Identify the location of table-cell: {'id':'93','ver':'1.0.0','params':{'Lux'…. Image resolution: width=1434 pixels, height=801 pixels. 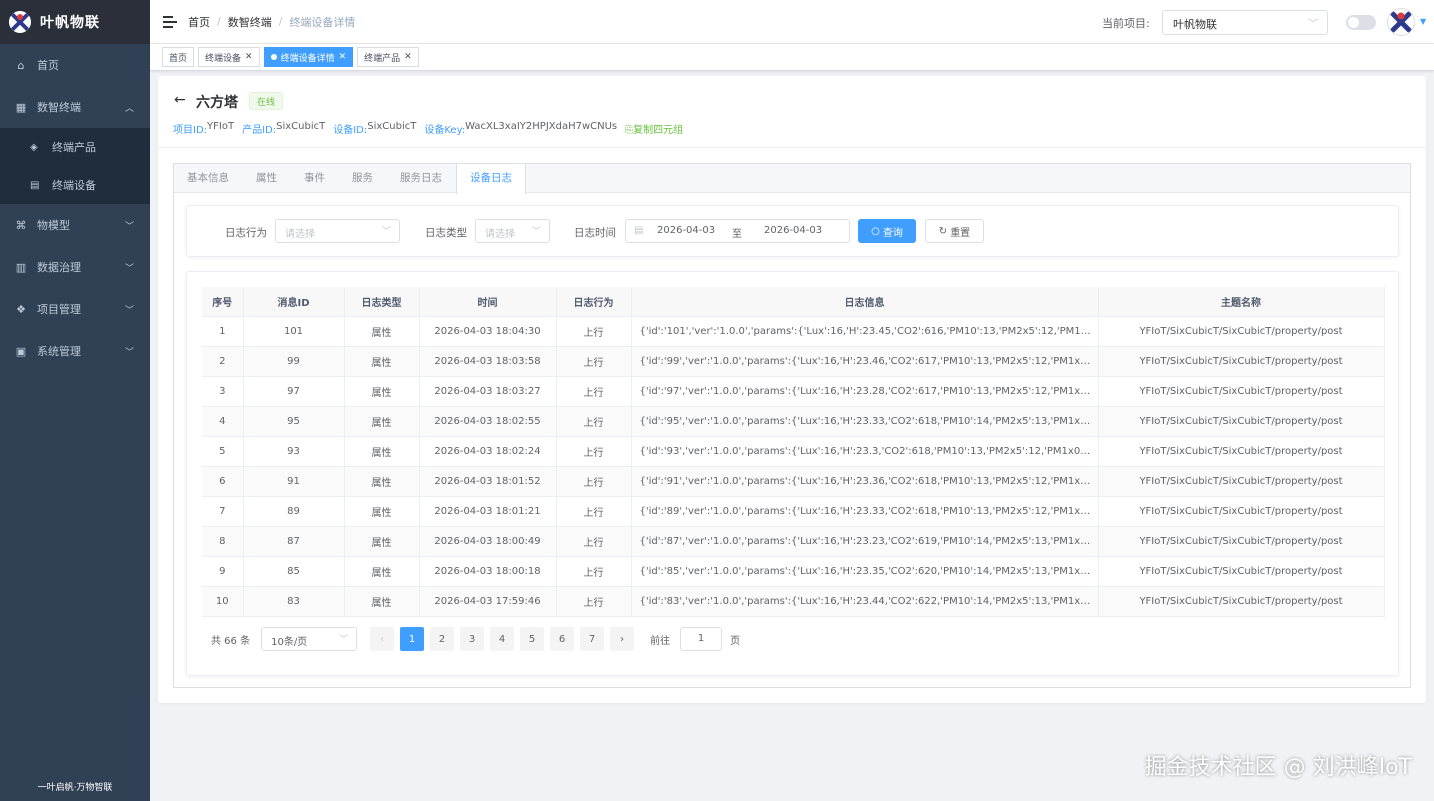
(865, 451).